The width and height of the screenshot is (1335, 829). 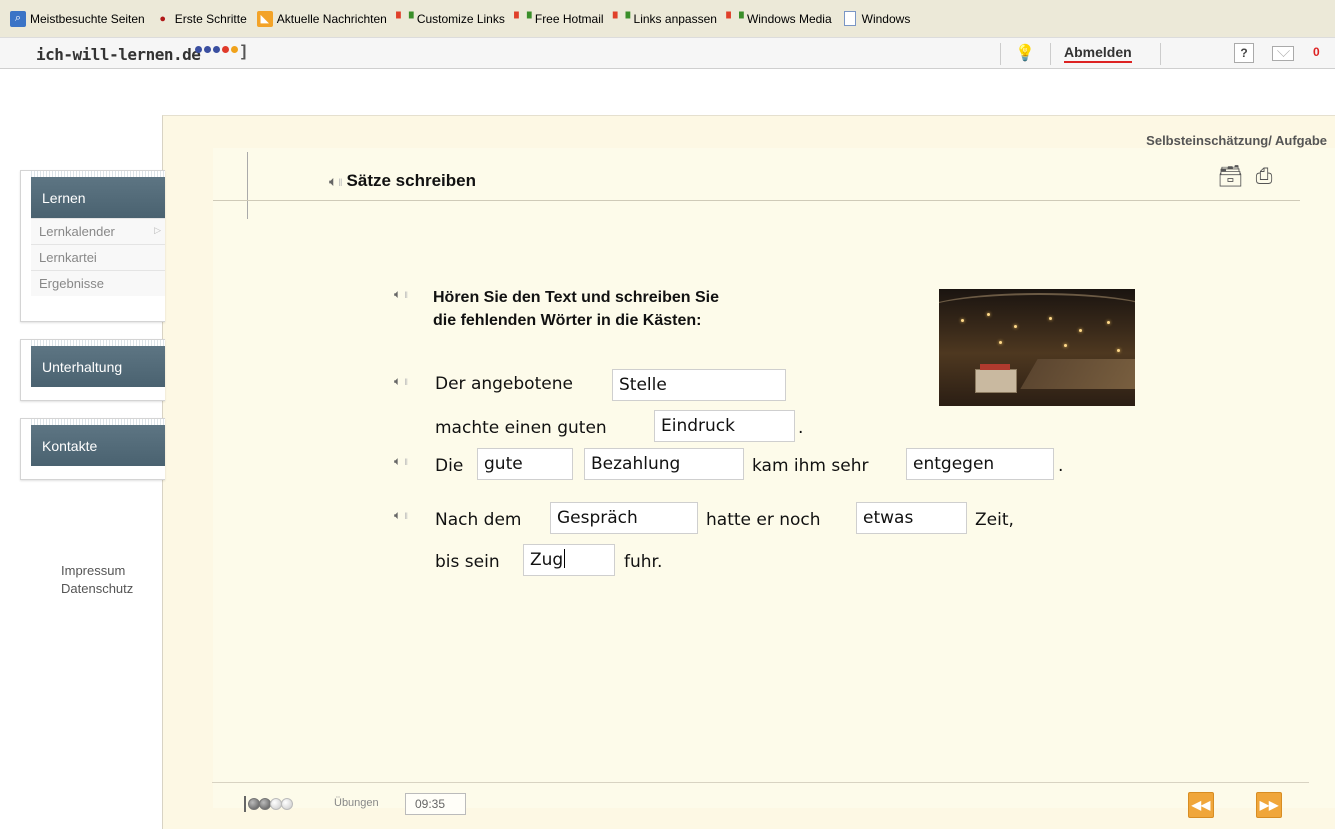 I want to click on bookmark-label: Aktuelle Nachrichten, so click(x=331, y=18).